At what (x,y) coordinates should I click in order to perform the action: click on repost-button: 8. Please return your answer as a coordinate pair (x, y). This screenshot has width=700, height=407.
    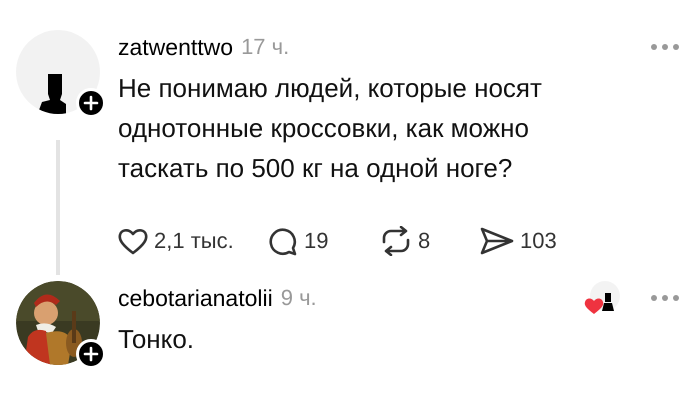
    Looking at the image, I should click on (430, 241).